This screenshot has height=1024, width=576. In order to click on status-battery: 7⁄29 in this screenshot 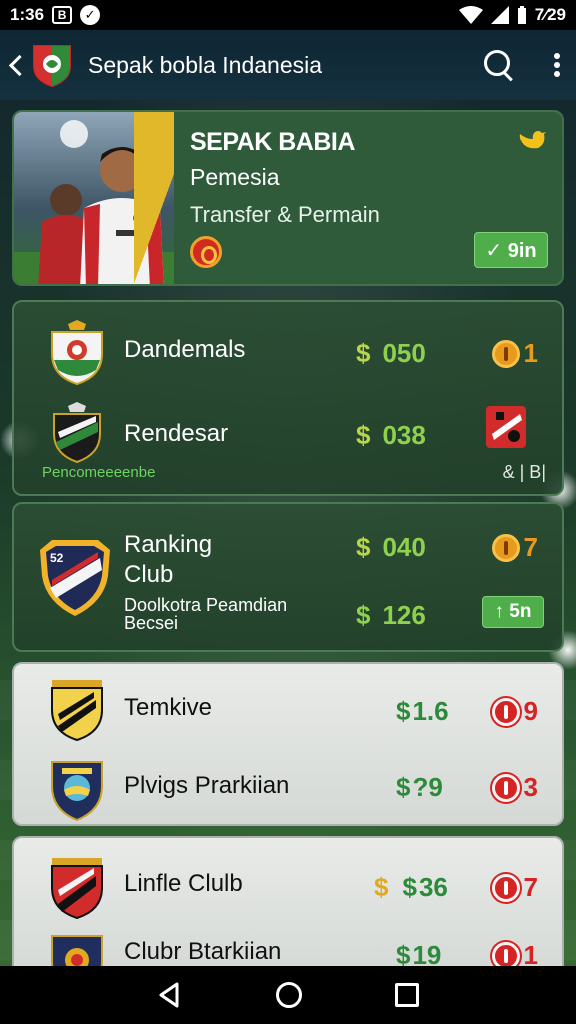, I will do `click(550, 14)`.